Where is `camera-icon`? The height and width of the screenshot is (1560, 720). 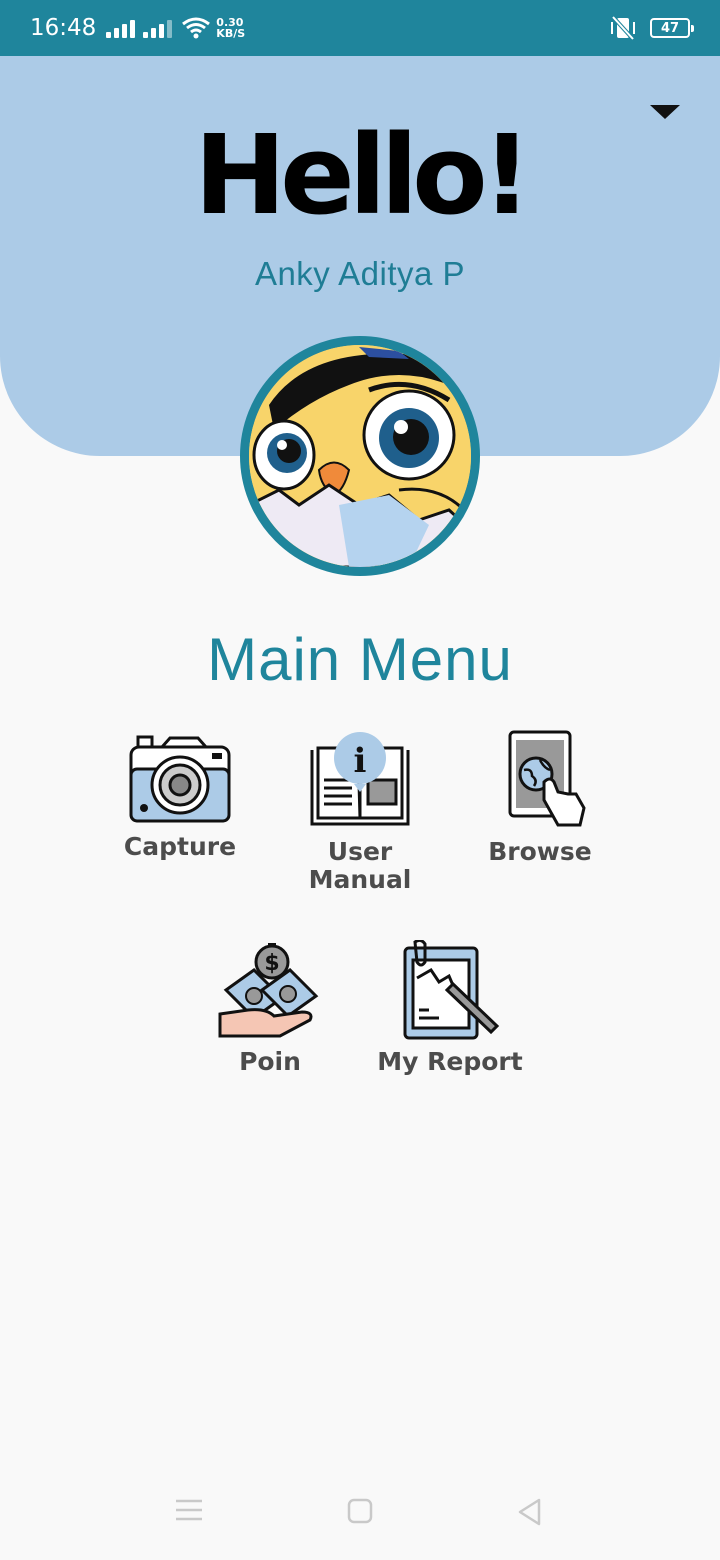
camera-icon is located at coordinates (180, 779).